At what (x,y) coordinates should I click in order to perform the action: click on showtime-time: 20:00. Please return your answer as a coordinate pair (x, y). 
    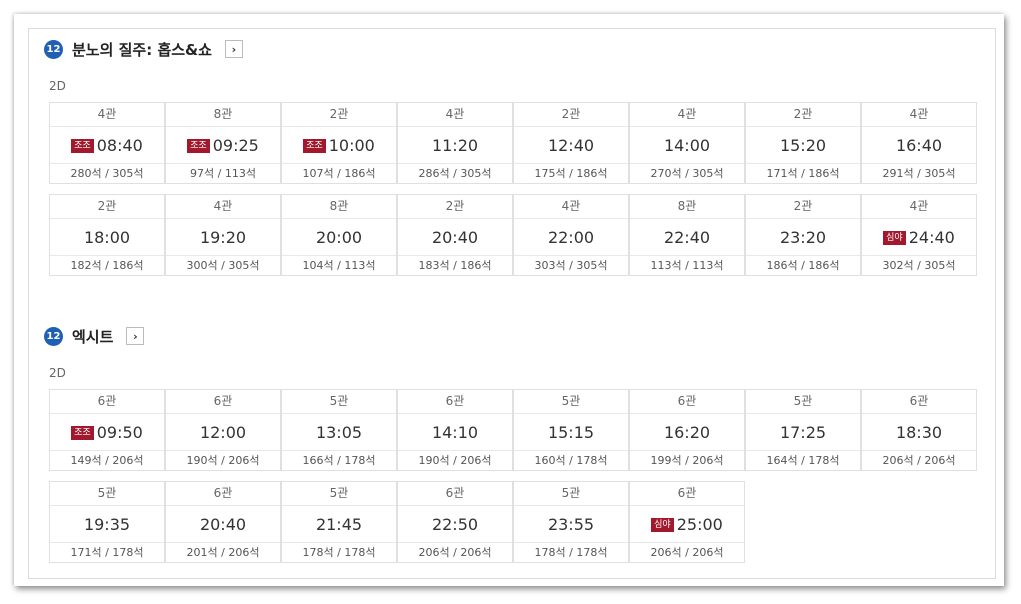
    Looking at the image, I should click on (339, 237).